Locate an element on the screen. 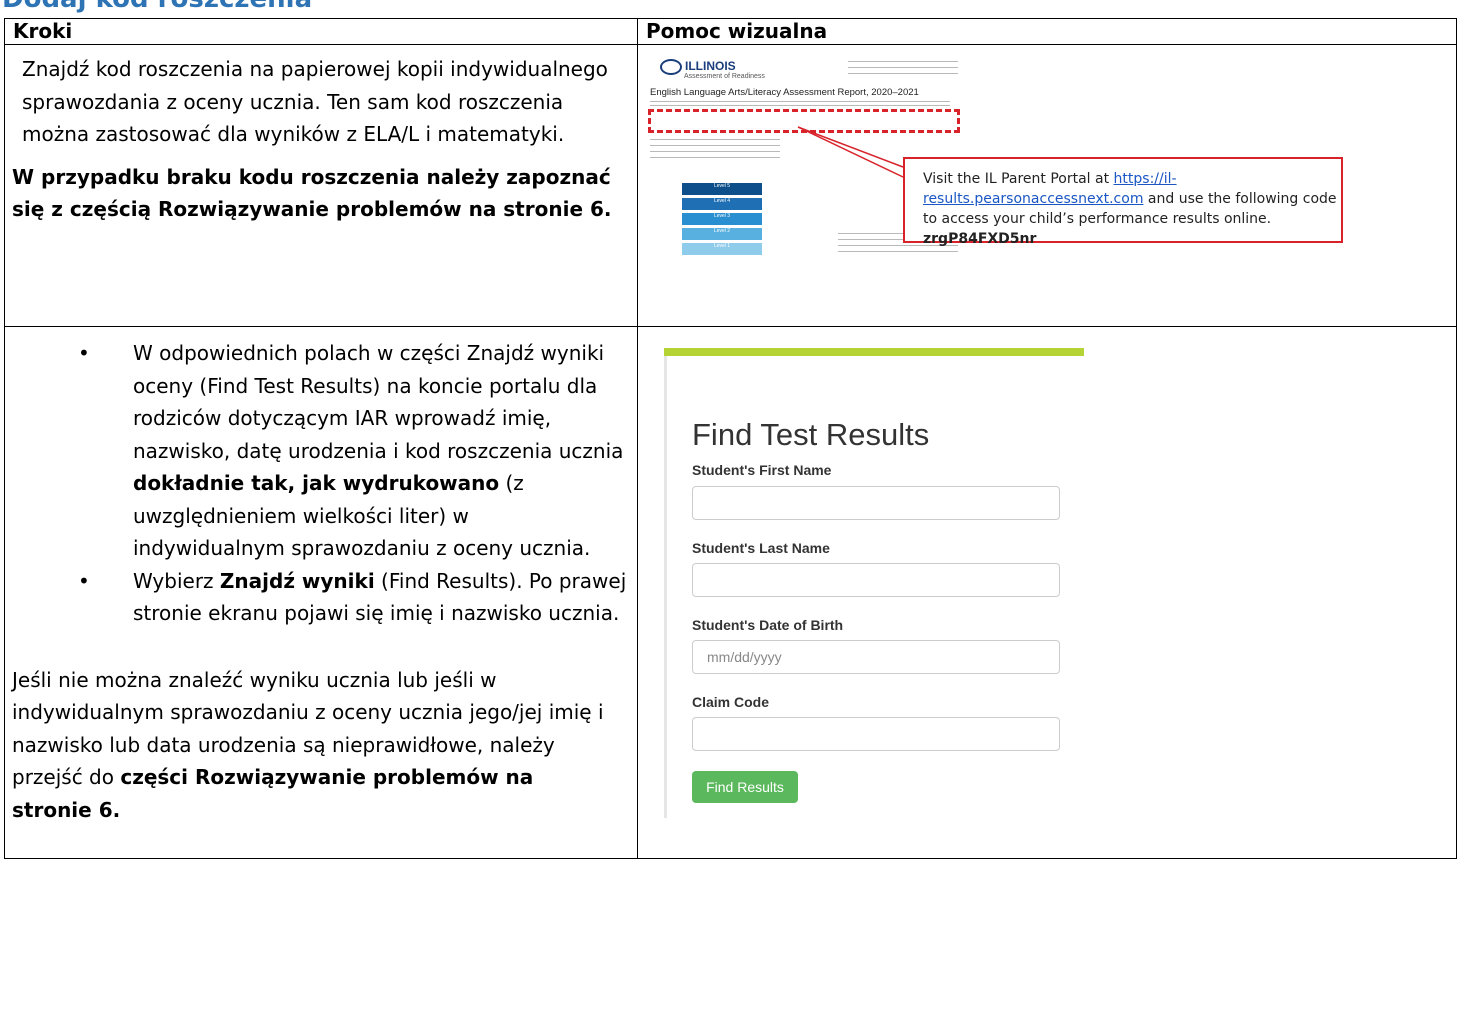  first-name-label: Student's First Name is located at coordinates (762, 470).